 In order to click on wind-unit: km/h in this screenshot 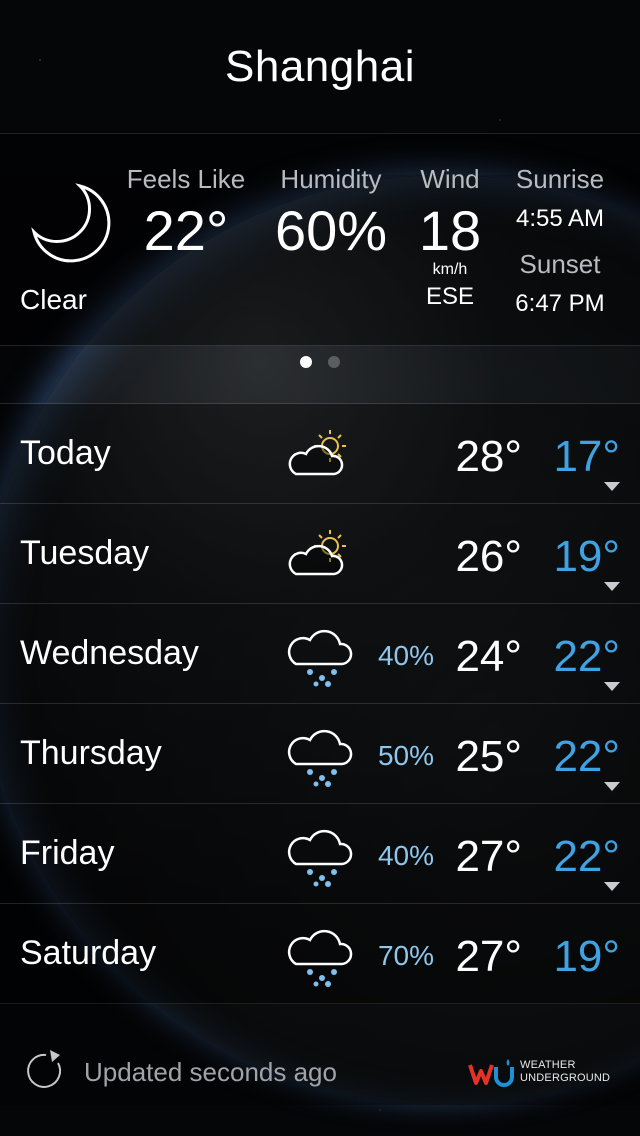, I will do `click(450, 269)`.